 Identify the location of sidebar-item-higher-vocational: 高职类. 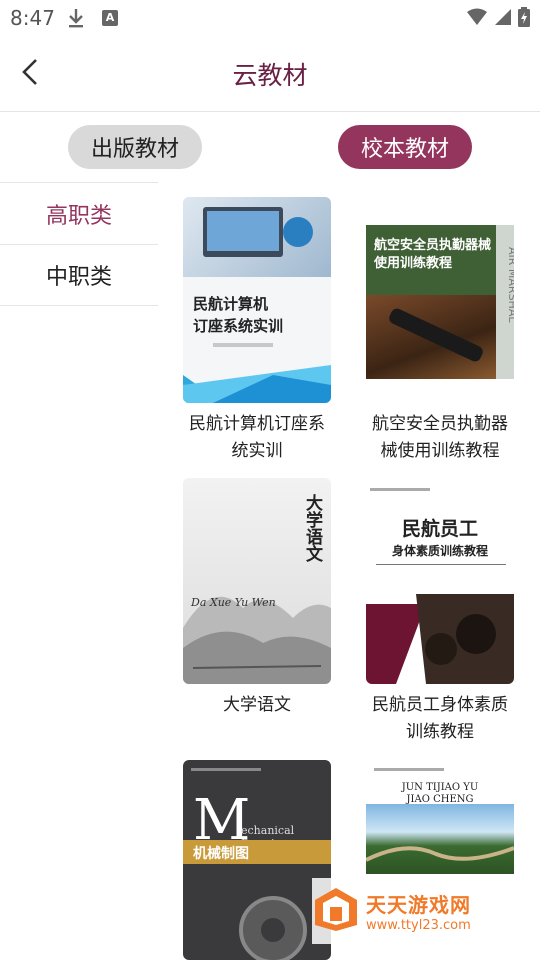
(79, 213).